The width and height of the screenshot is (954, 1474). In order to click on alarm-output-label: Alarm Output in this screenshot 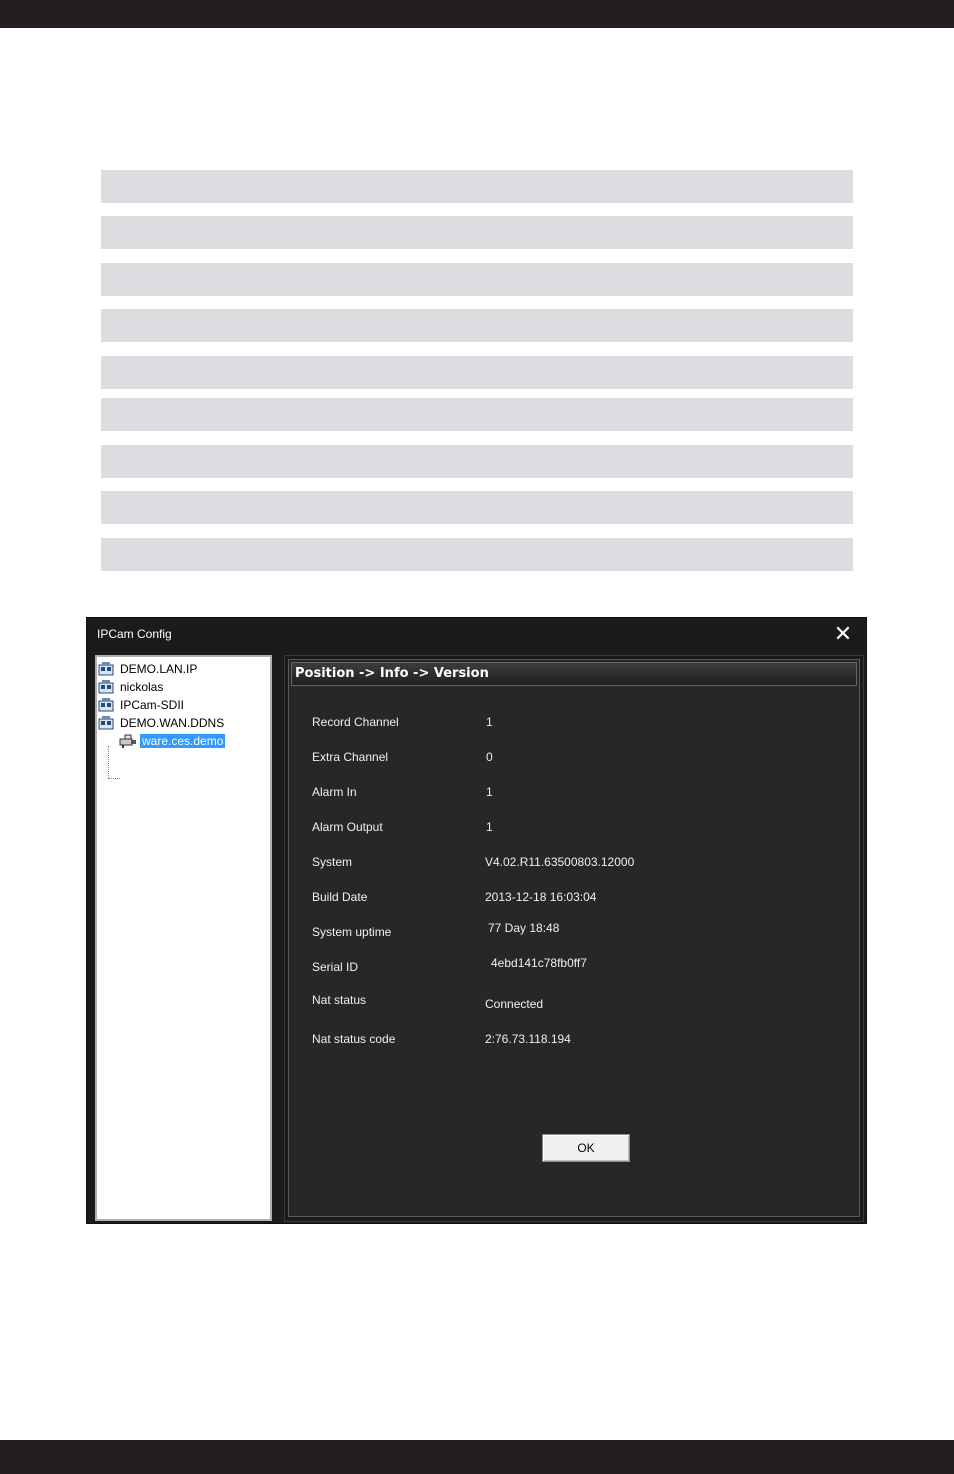, I will do `click(347, 827)`.